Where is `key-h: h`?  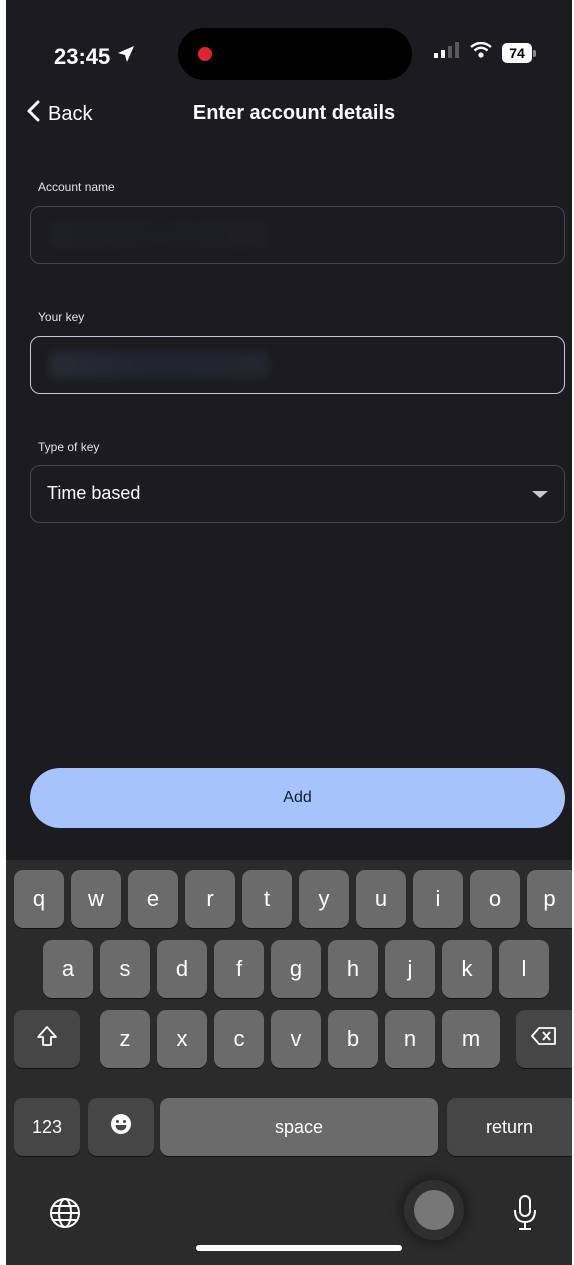 key-h: h is located at coordinates (353, 969).